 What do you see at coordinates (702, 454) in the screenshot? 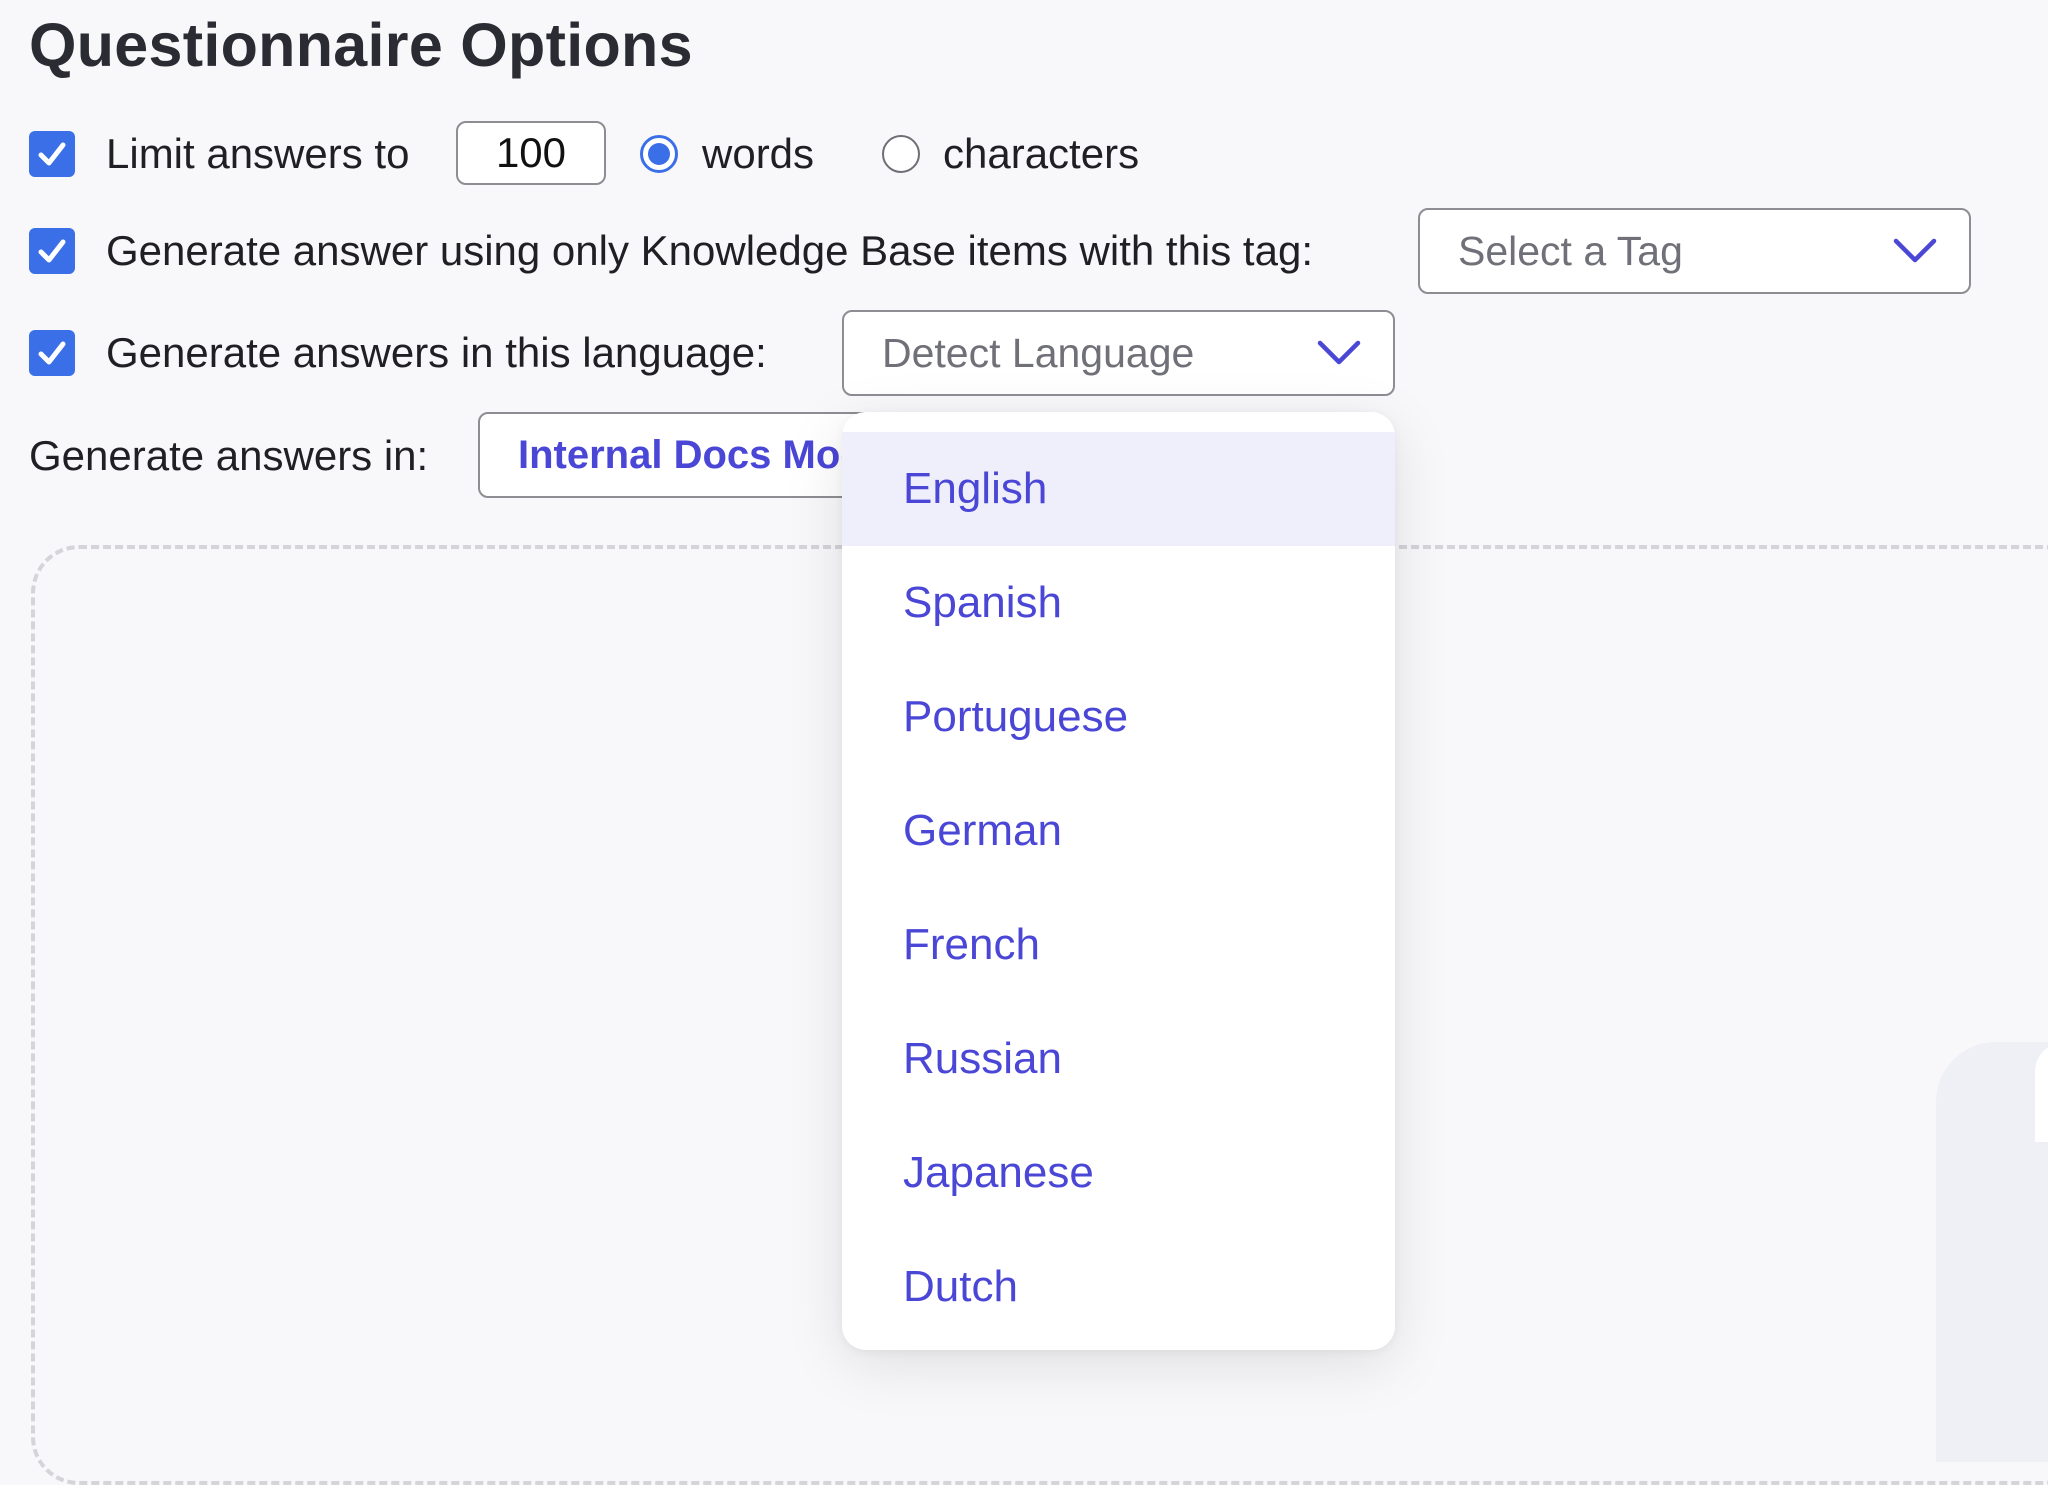
I see `mode-select-value: Internal Docs Mode` at bounding box center [702, 454].